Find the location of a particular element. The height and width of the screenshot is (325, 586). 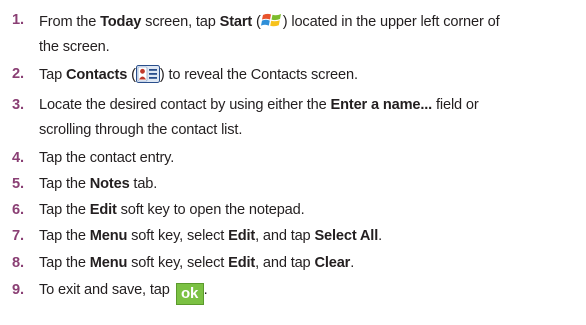

step-number: 9. is located at coordinates (18, 290).